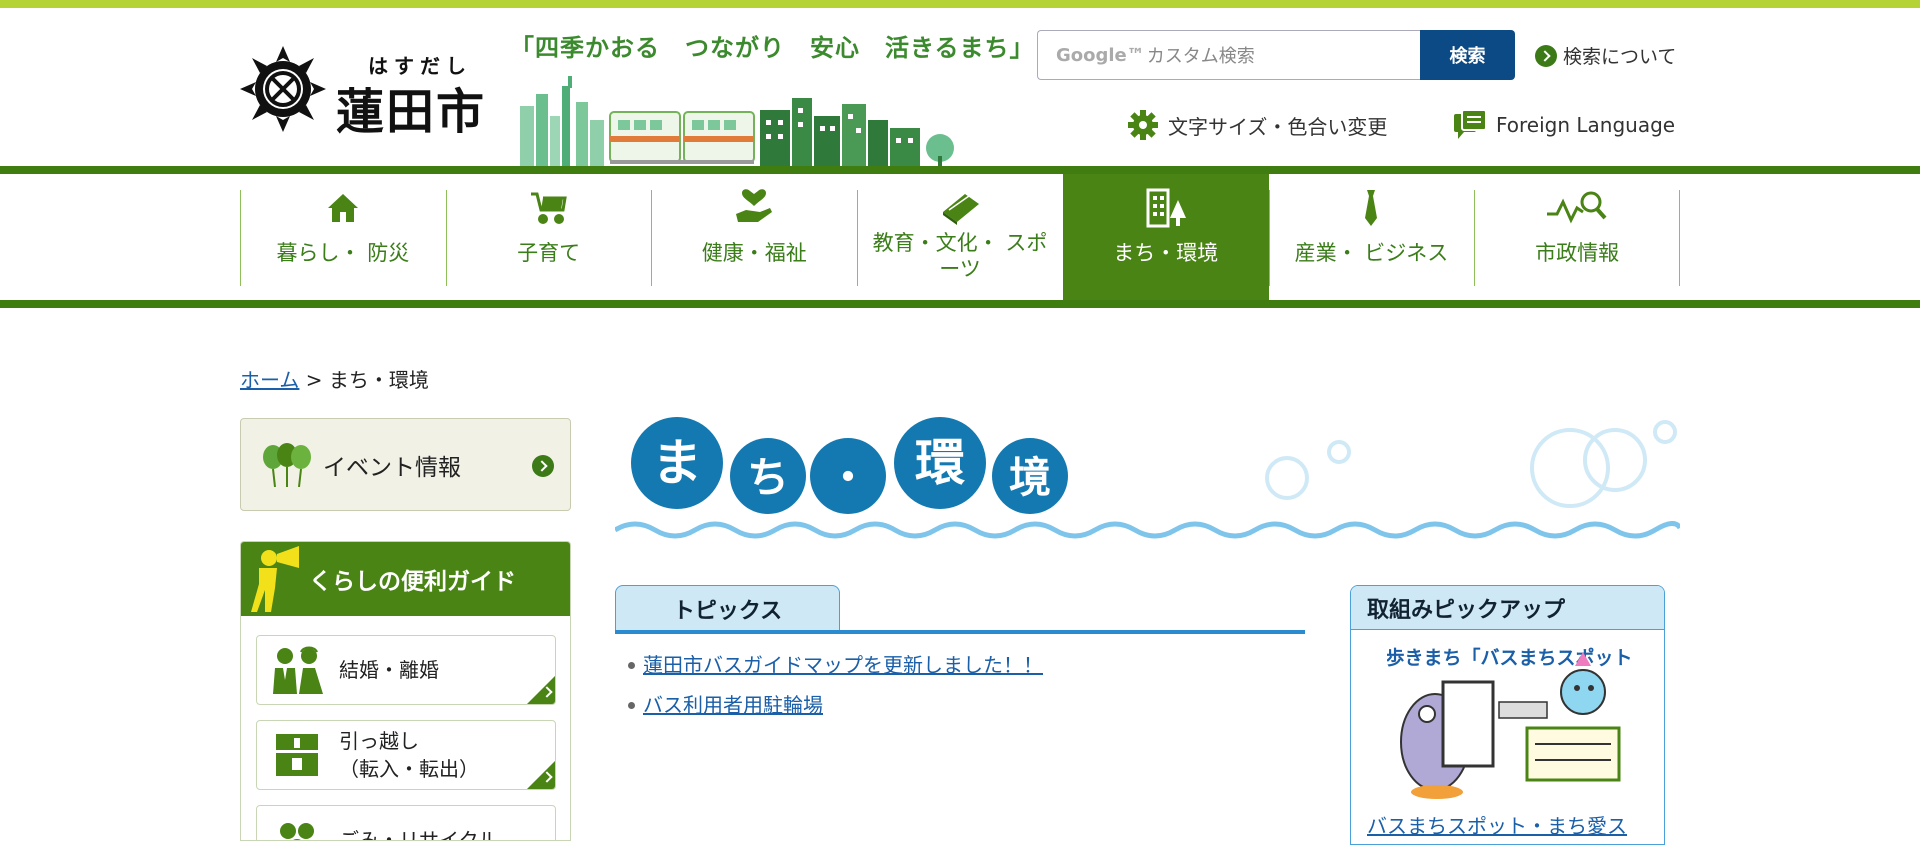 This screenshot has height=845, width=1920. Describe the element at coordinates (342, 208) in the screenshot. I see `house-icon` at that location.